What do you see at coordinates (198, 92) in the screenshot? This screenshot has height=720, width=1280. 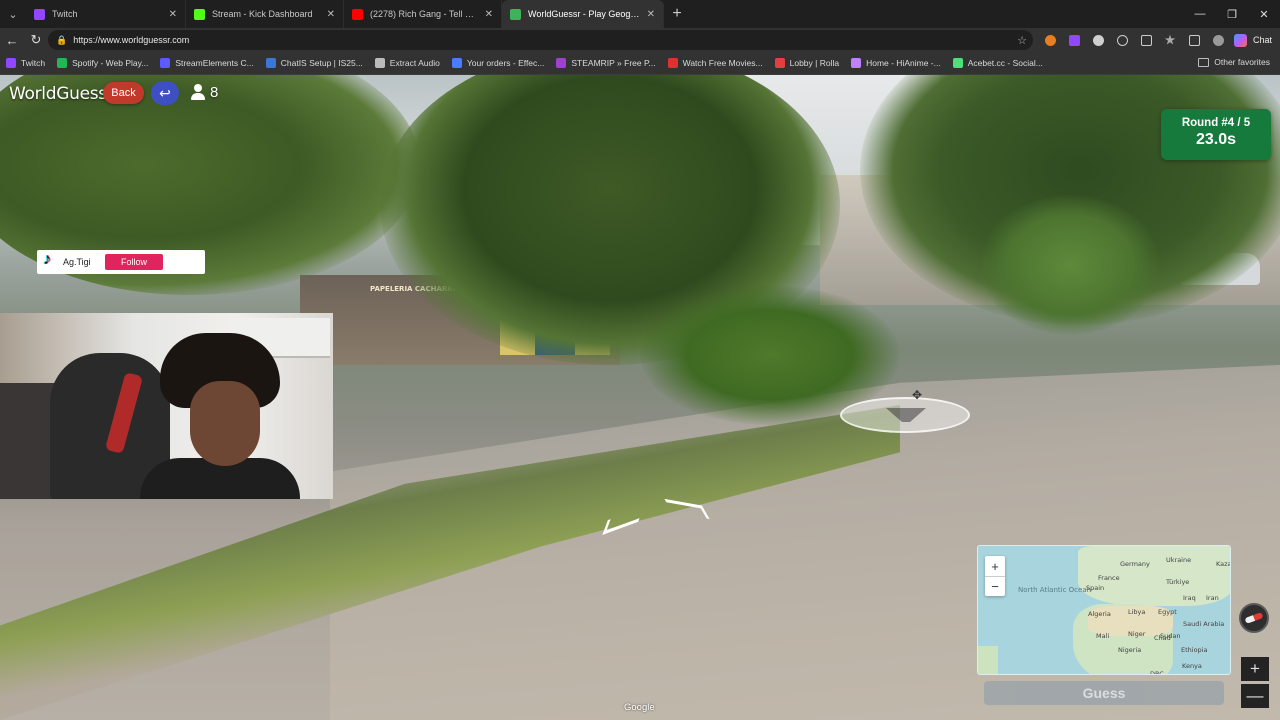 I see `user-icon` at bounding box center [198, 92].